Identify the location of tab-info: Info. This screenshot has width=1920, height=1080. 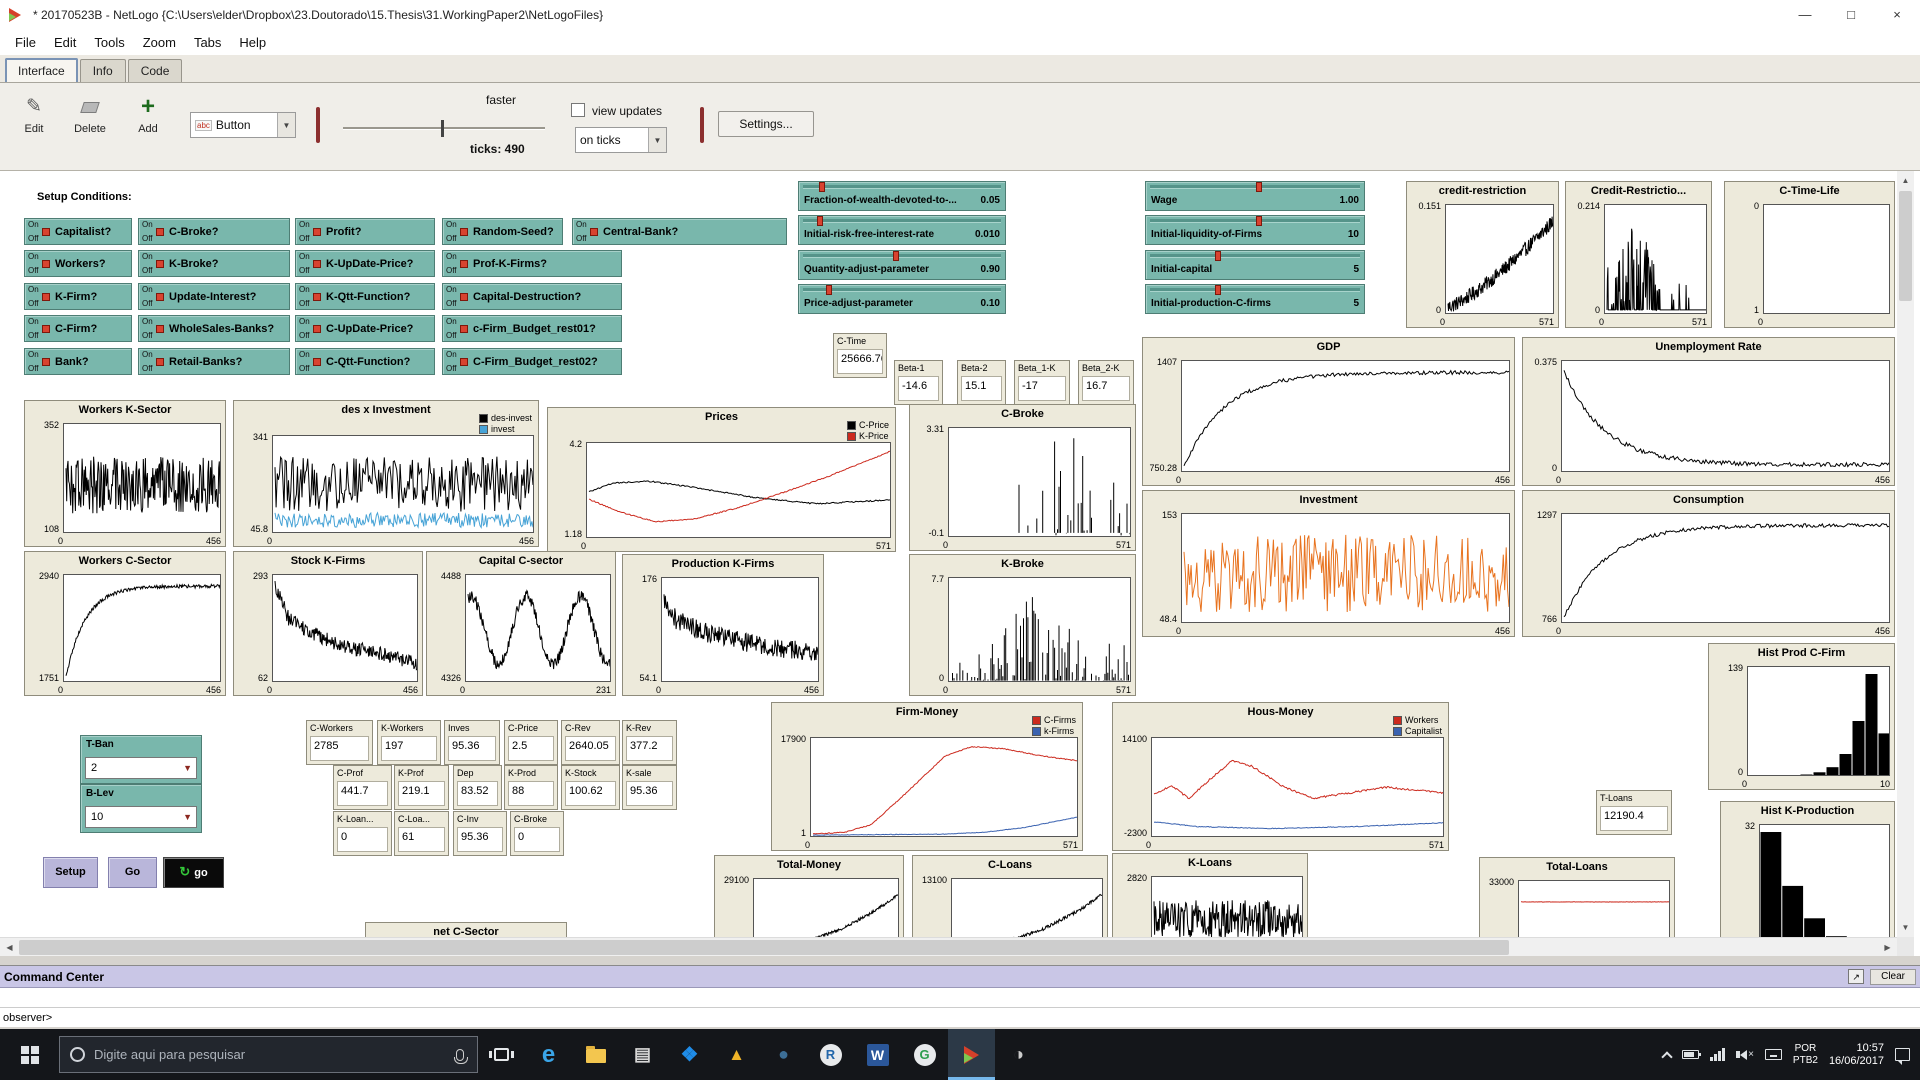
(102, 70).